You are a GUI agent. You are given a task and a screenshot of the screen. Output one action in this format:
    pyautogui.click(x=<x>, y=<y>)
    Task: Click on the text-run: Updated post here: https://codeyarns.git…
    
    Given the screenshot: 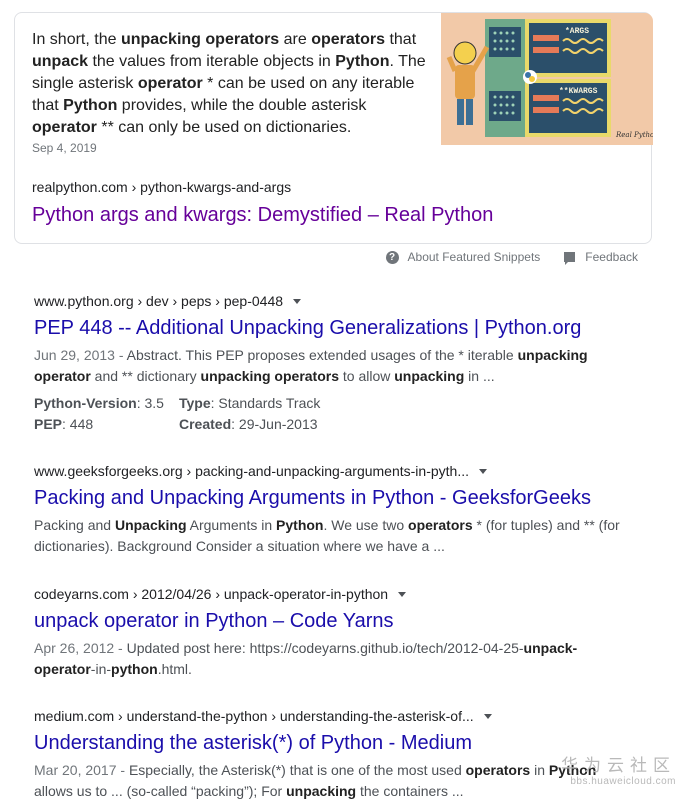 What is the action you would take?
    pyautogui.click(x=325, y=648)
    